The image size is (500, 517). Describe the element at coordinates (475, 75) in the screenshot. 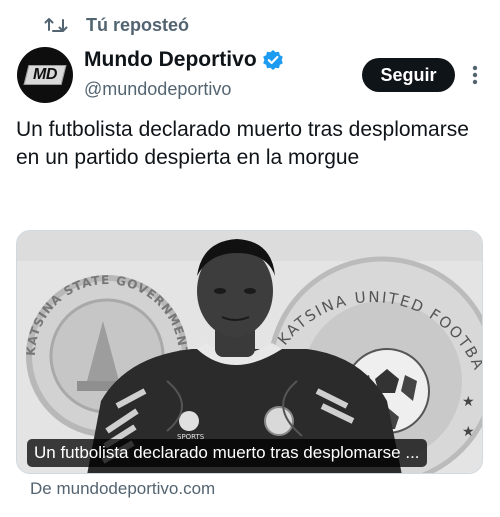

I see `more-options-icon` at that location.